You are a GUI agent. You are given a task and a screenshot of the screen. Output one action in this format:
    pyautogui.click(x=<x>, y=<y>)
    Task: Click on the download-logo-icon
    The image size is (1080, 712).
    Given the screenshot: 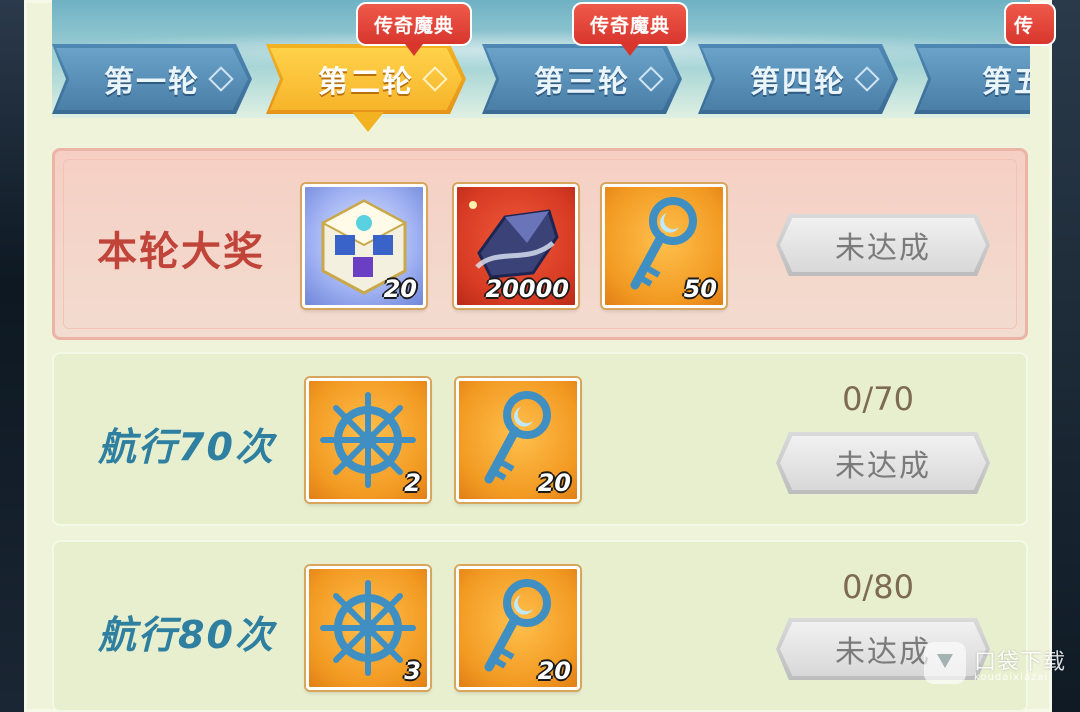 What is the action you would take?
    pyautogui.click(x=945, y=663)
    